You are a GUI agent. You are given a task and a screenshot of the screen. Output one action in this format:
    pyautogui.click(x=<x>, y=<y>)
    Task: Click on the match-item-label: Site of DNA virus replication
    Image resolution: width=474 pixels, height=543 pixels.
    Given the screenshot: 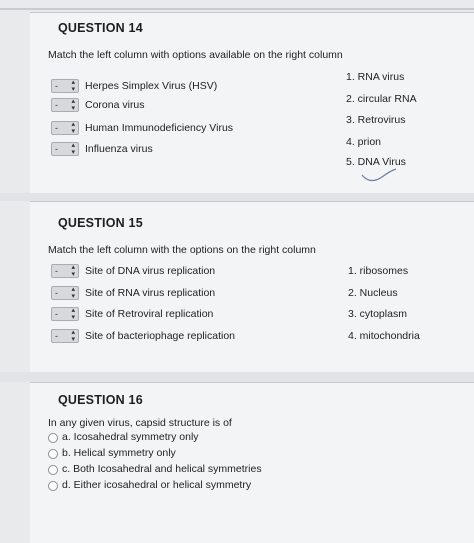 What is the action you would take?
    pyautogui.click(x=150, y=271)
    